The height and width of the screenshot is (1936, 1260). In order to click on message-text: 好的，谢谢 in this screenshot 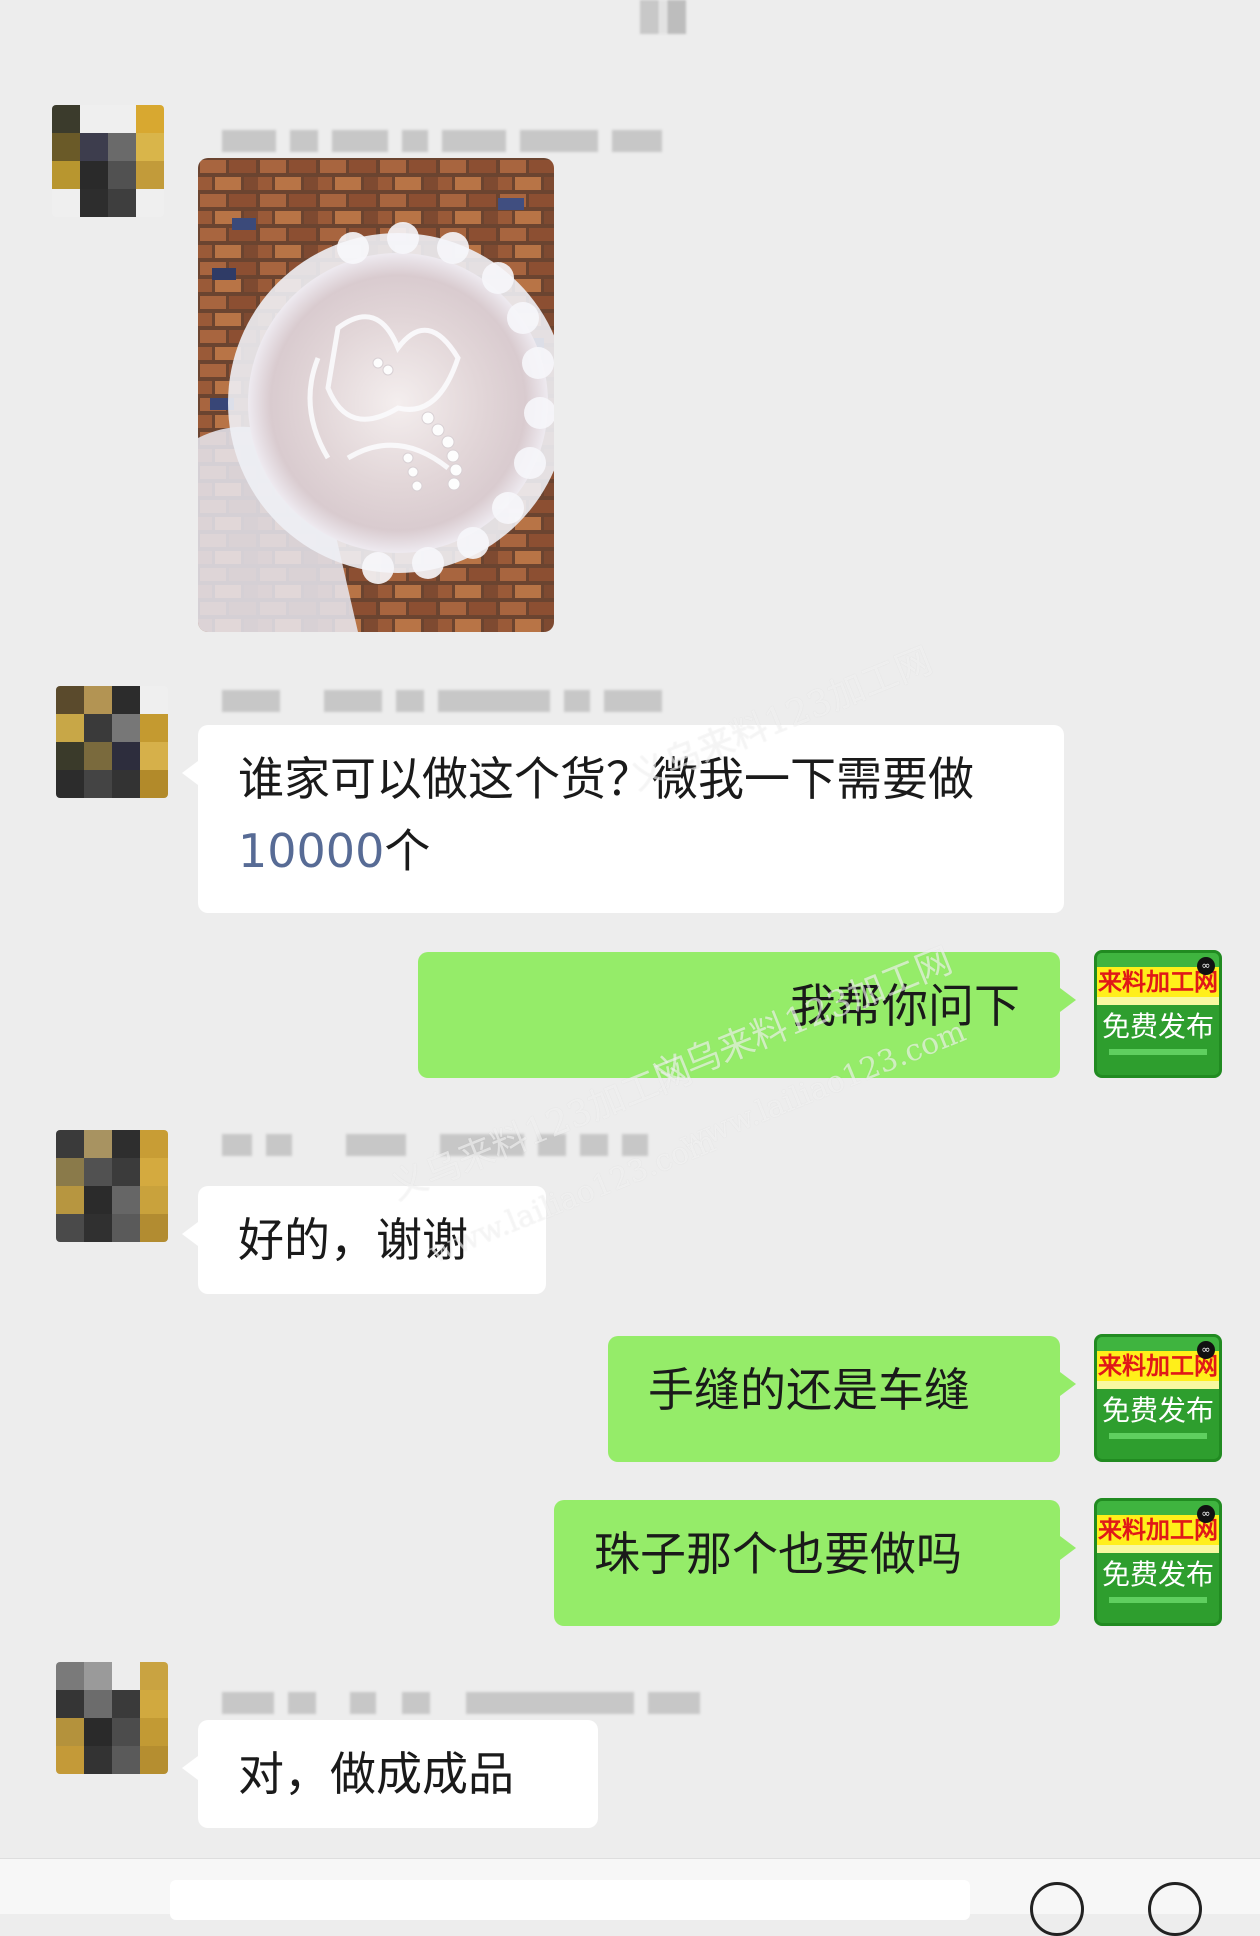, I will do `click(353, 1240)`.